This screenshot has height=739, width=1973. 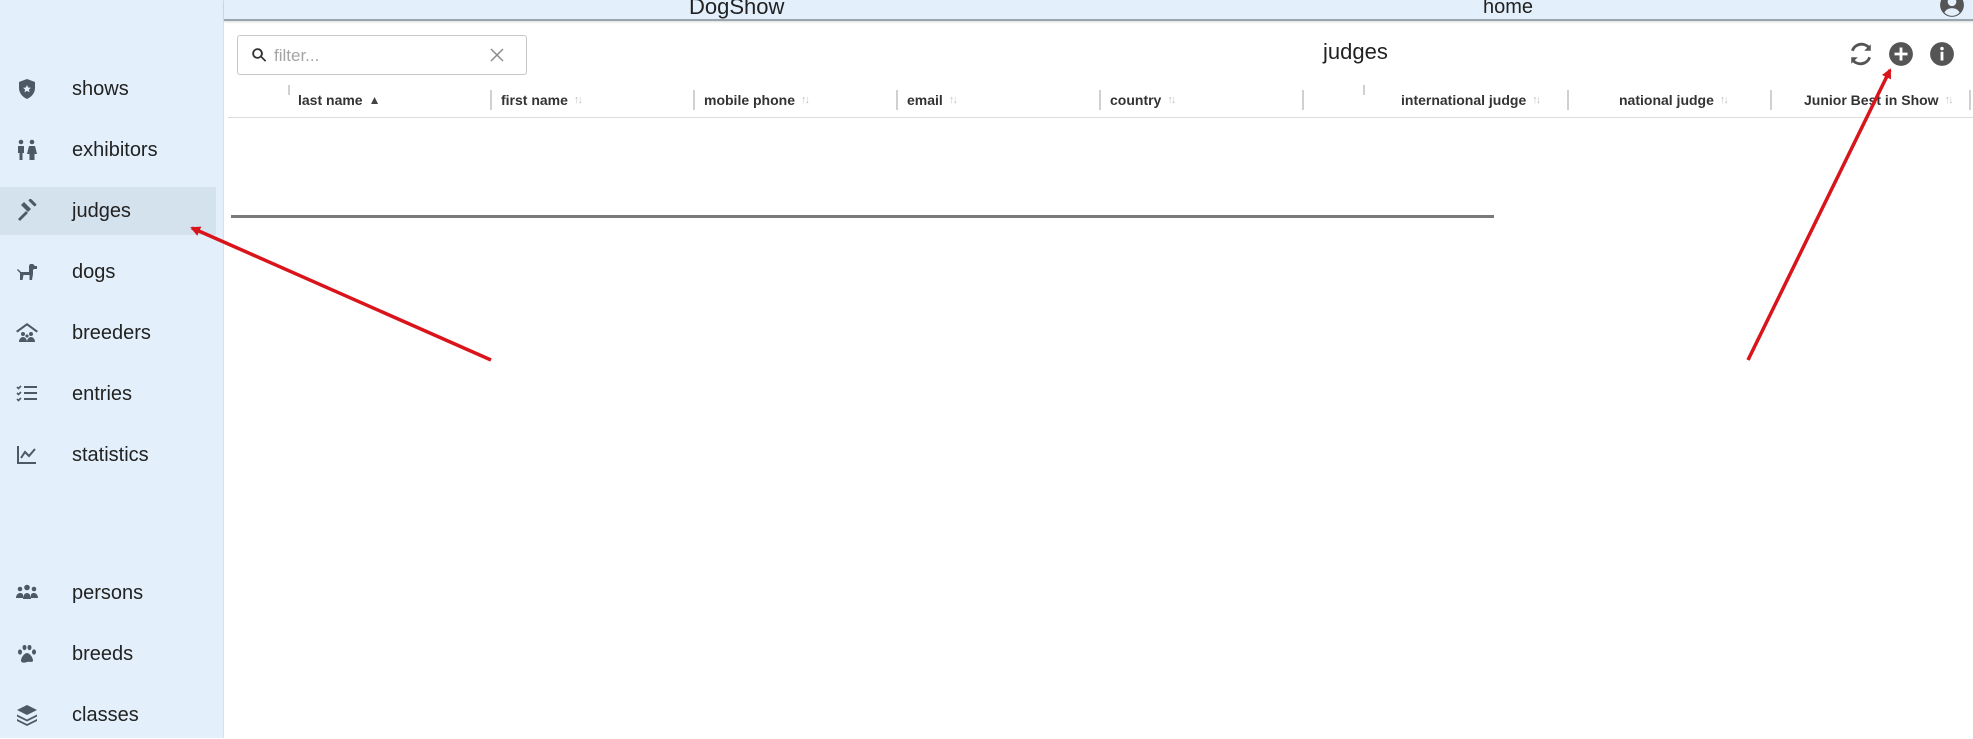 What do you see at coordinates (27, 394) in the screenshot?
I see `checklist-icon` at bounding box center [27, 394].